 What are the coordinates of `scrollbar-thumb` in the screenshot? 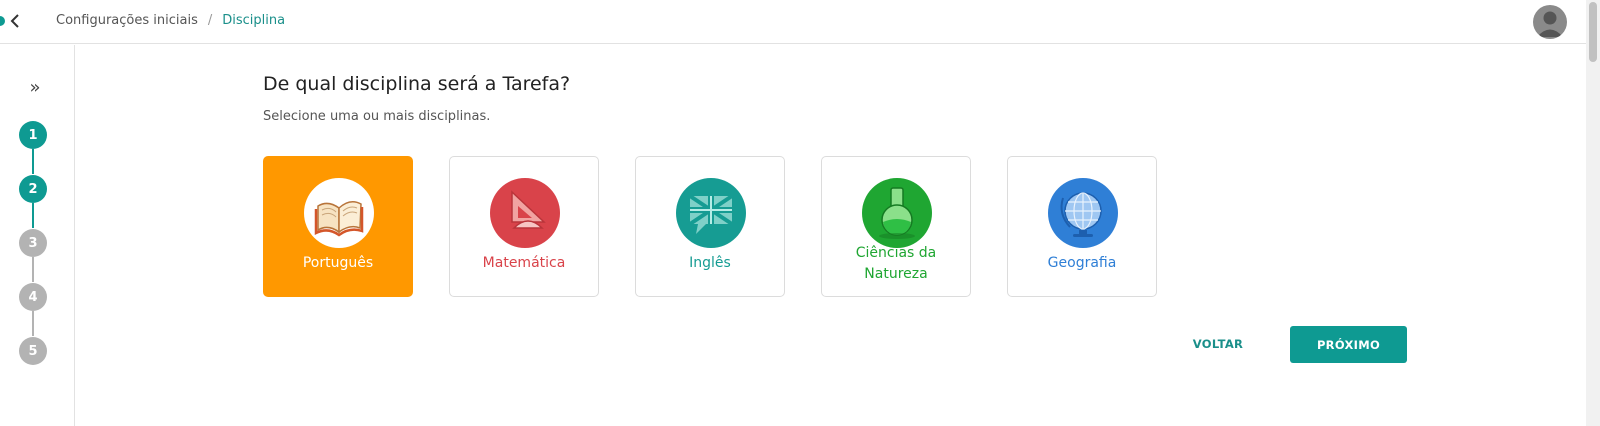 It's located at (1593, 32).